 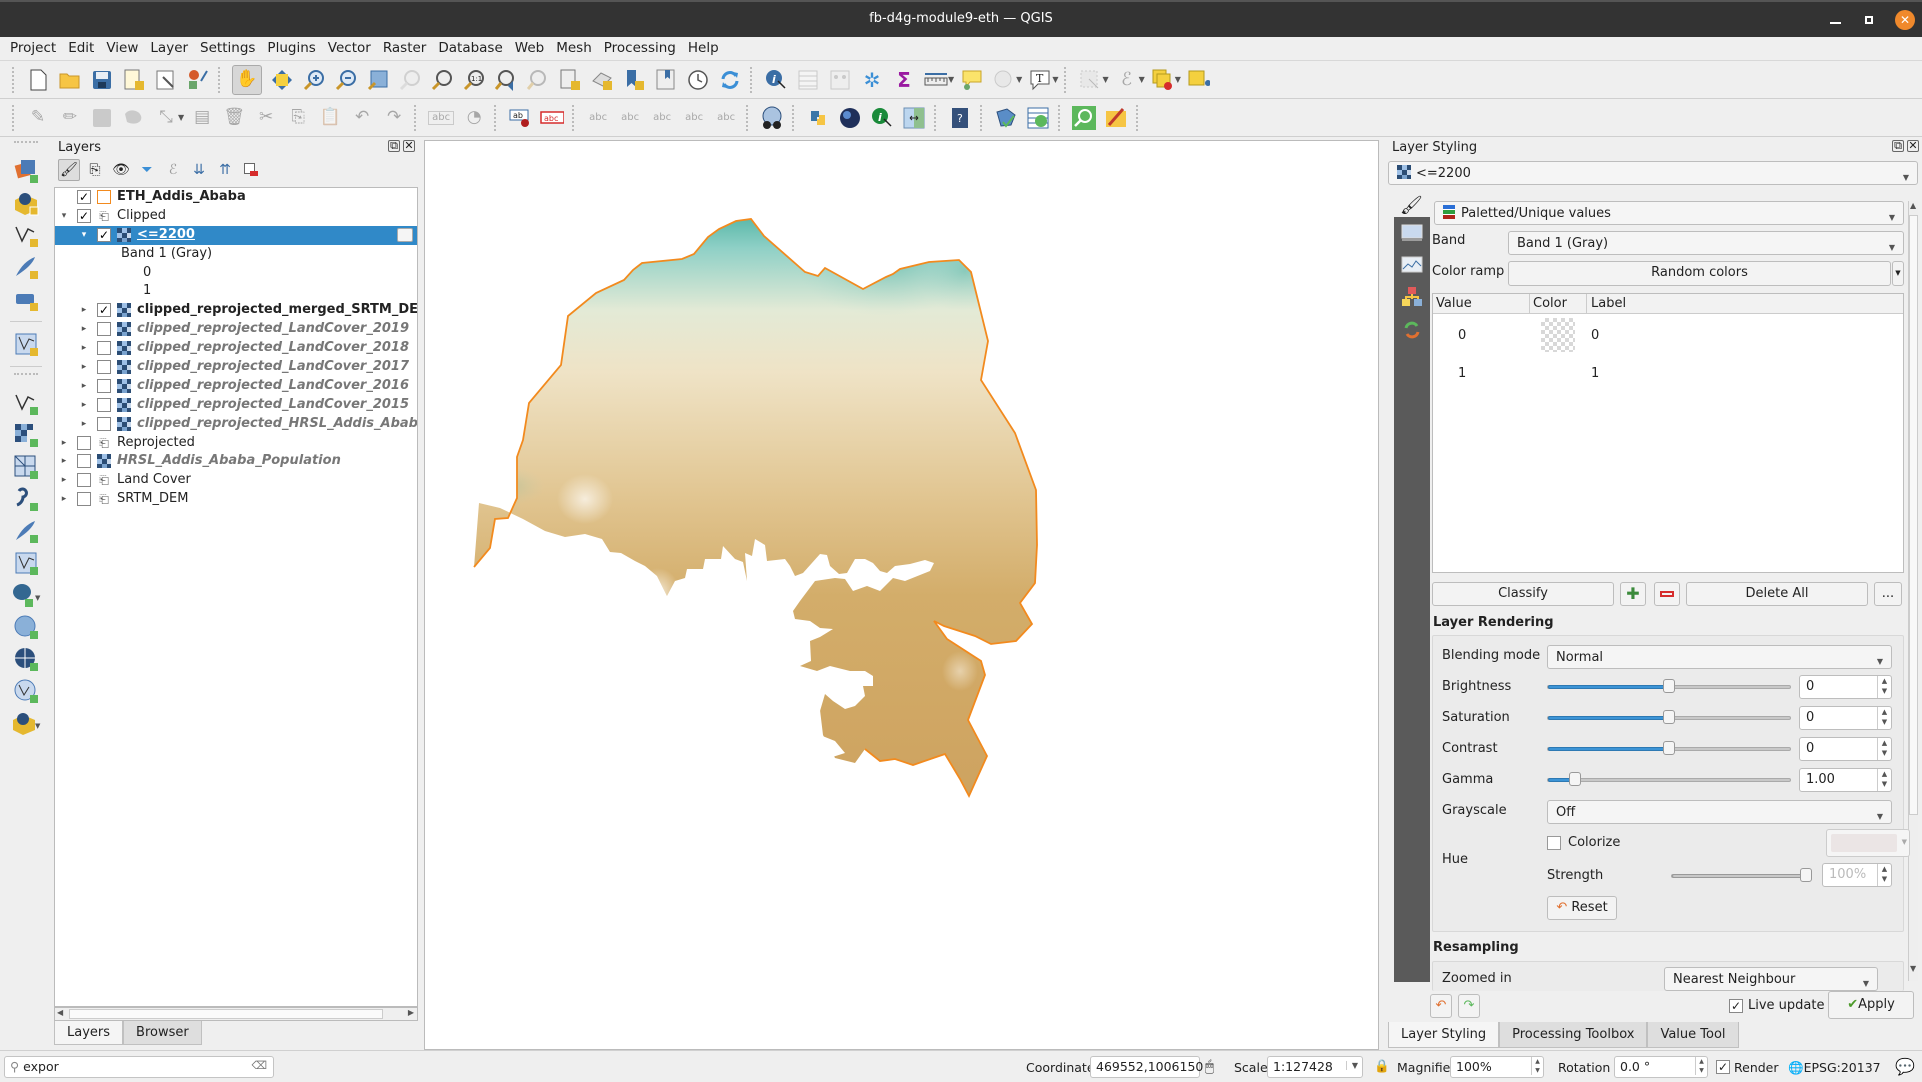 I want to click on class-color-swatch, so click(x=1558, y=335).